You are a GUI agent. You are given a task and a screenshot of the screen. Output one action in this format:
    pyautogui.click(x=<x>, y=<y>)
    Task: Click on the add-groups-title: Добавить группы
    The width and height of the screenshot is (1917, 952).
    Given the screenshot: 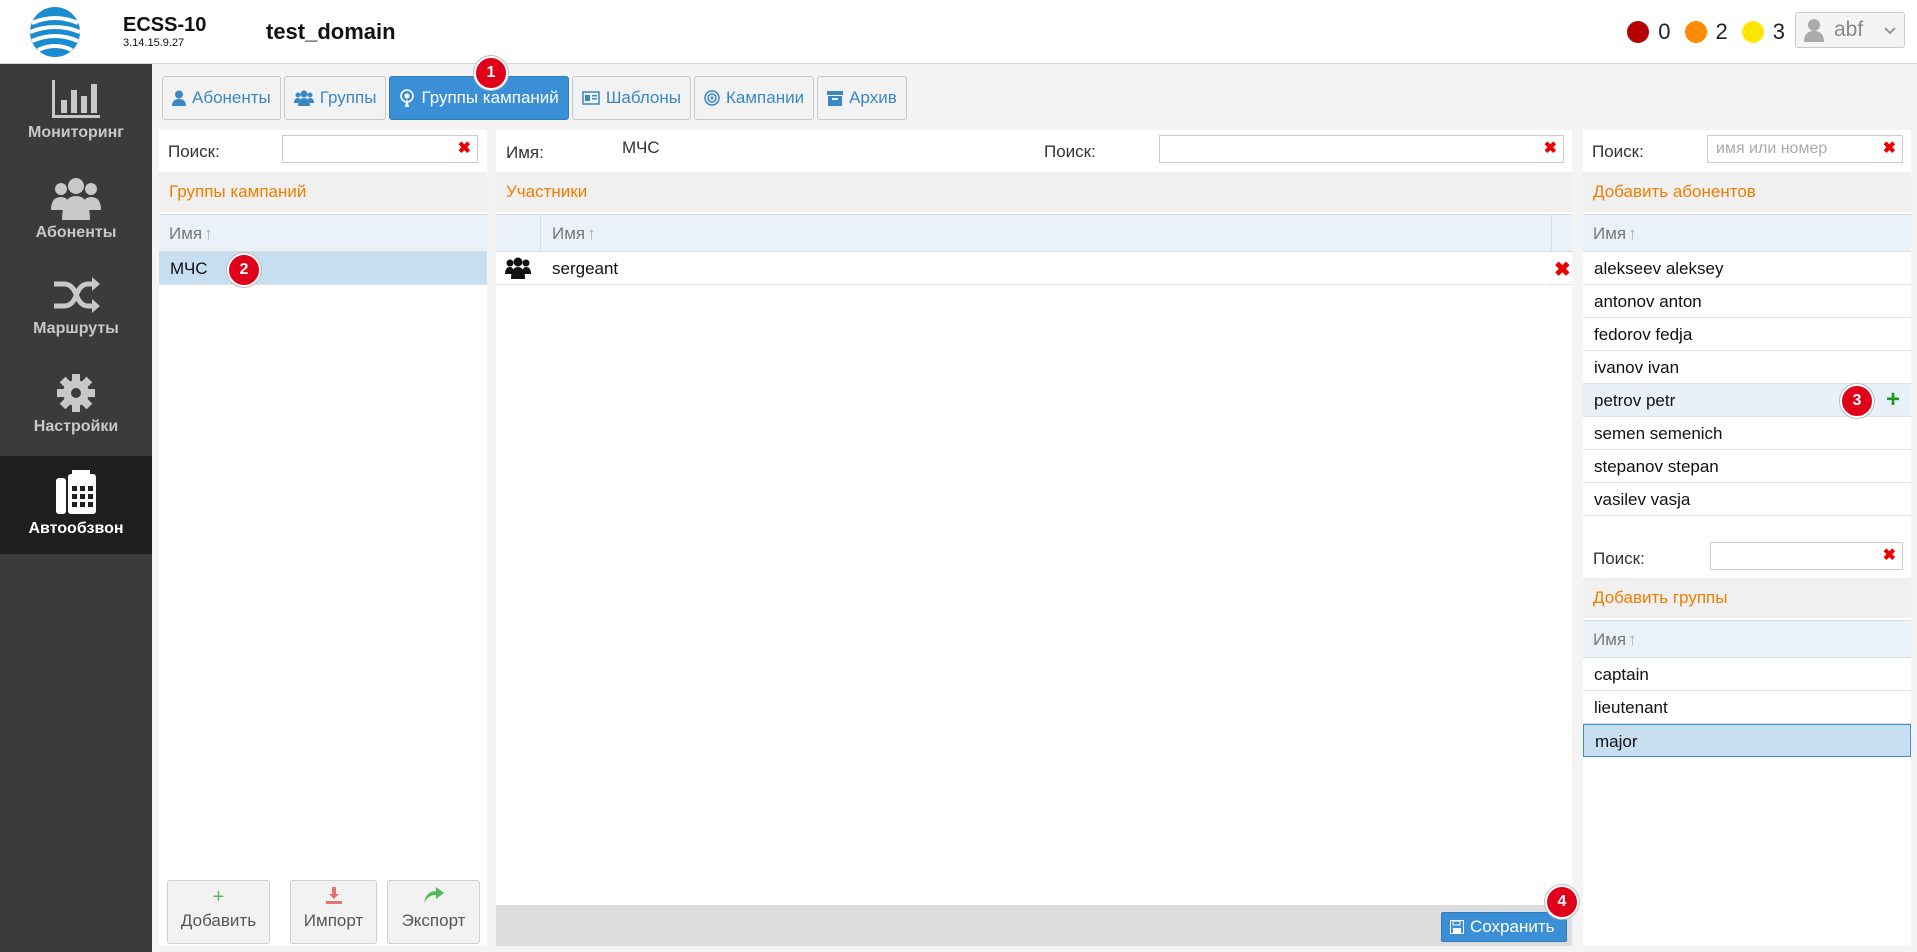 What is the action you would take?
    pyautogui.click(x=1747, y=598)
    